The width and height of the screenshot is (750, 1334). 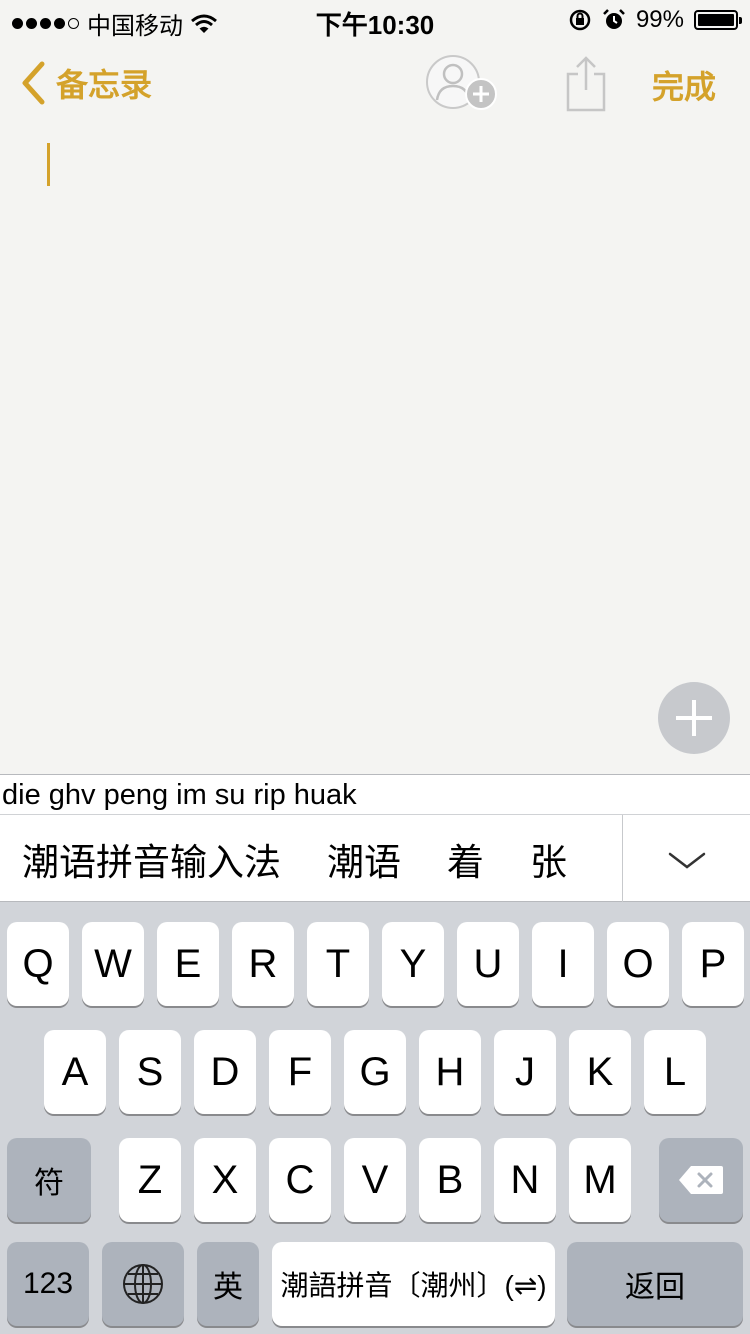 What do you see at coordinates (188, 964) in the screenshot?
I see `key-e: E` at bounding box center [188, 964].